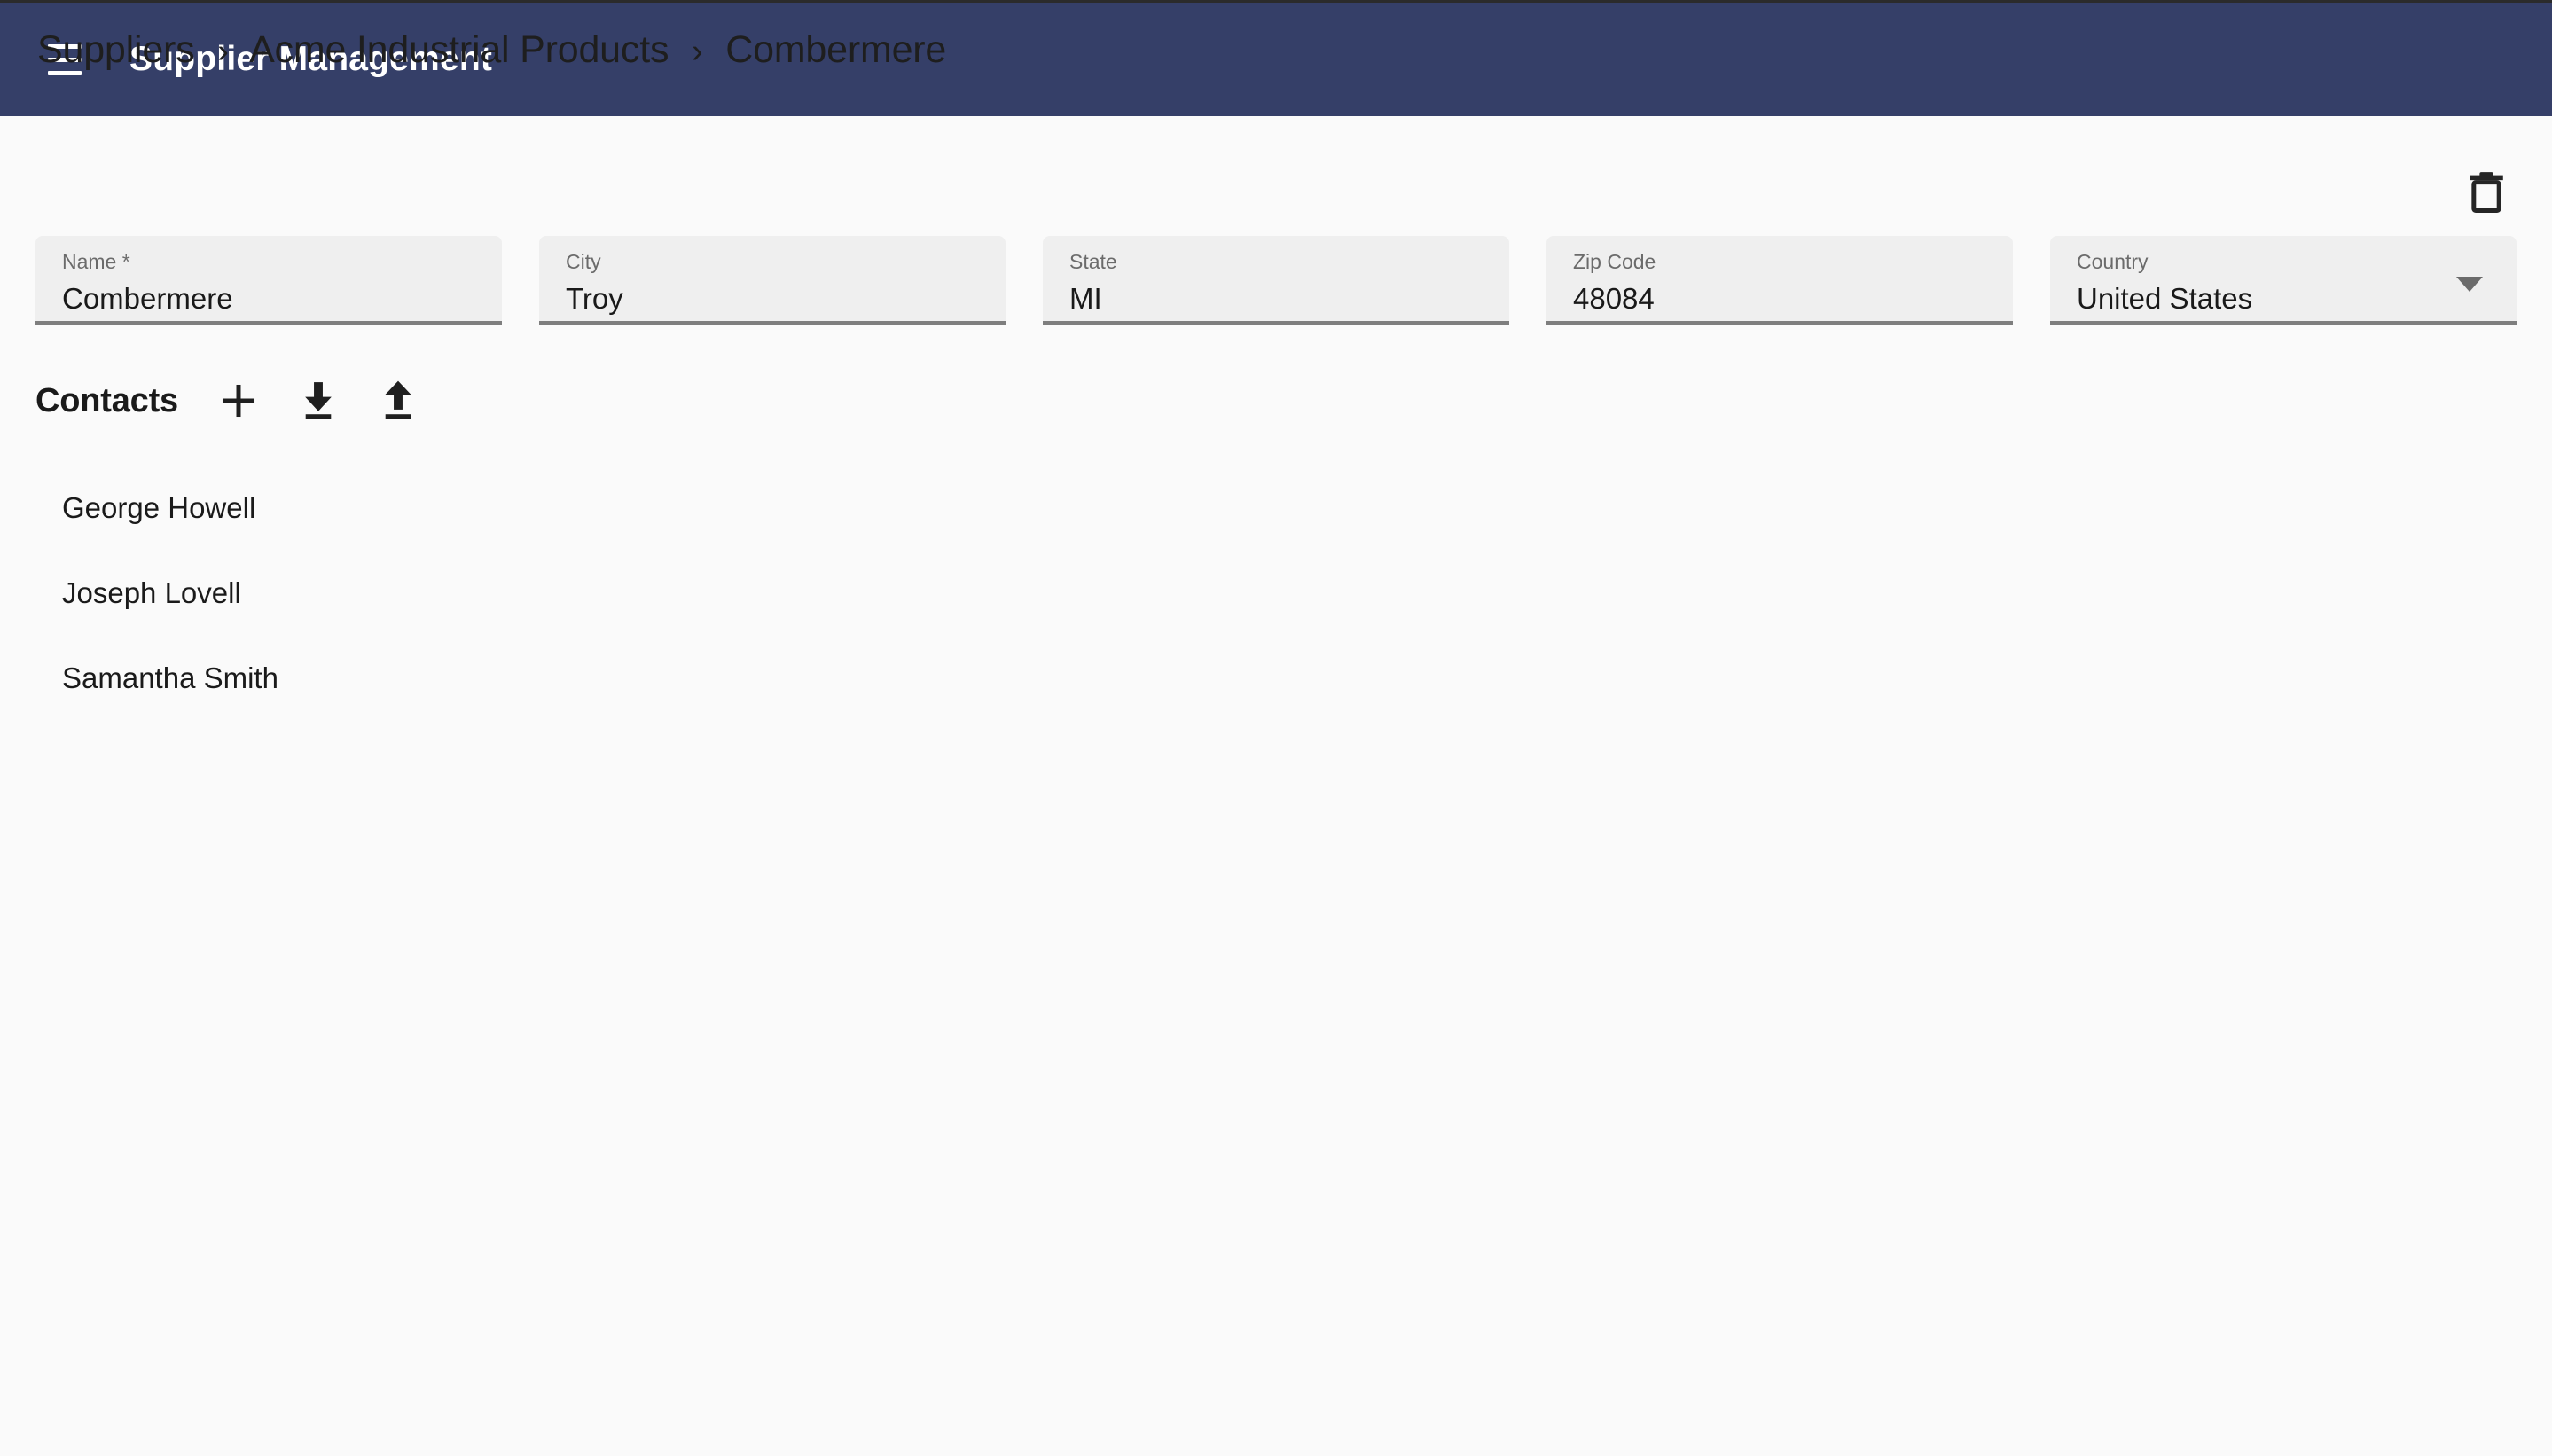 The width and height of the screenshot is (2552, 1456). What do you see at coordinates (372, 508) in the screenshot?
I see `list-item: George Howell` at bounding box center [372, 508].